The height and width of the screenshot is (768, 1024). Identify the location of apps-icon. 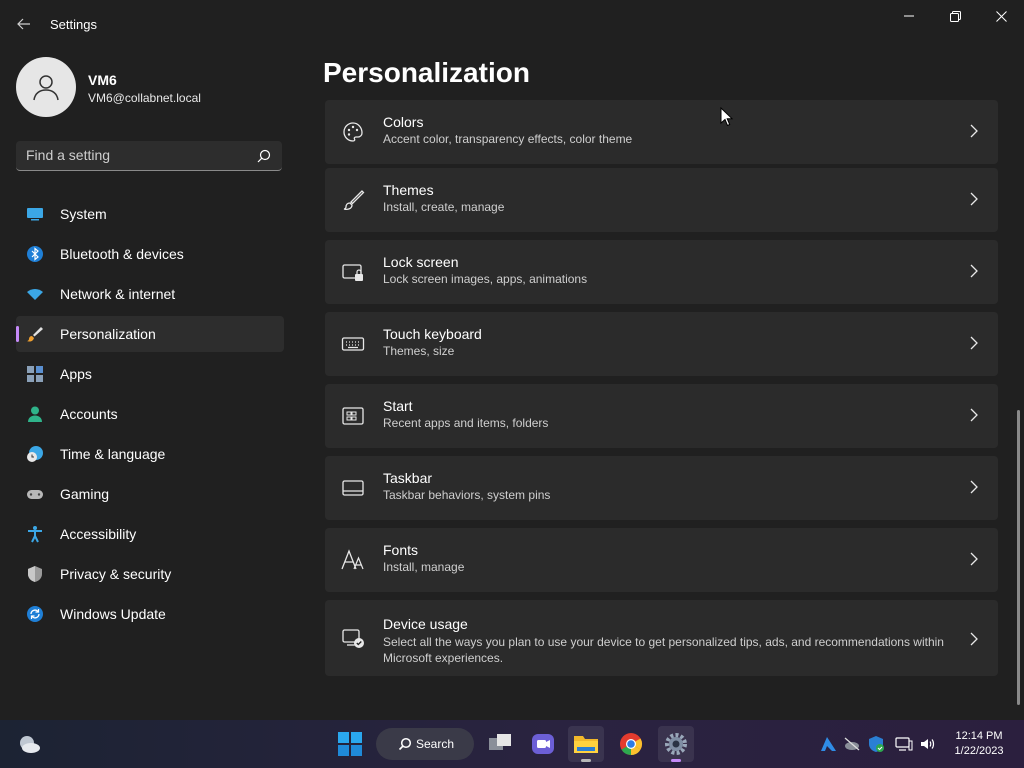
(35, 374).